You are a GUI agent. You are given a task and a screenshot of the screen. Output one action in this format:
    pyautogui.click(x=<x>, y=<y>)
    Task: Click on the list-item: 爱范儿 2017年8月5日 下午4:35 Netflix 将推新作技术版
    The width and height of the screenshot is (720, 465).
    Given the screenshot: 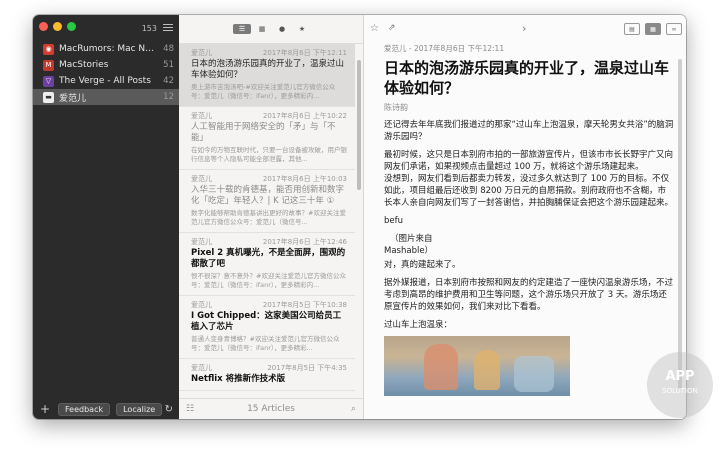 What is the action you would take?
    pyautogui.click(x=267, y=375)
    